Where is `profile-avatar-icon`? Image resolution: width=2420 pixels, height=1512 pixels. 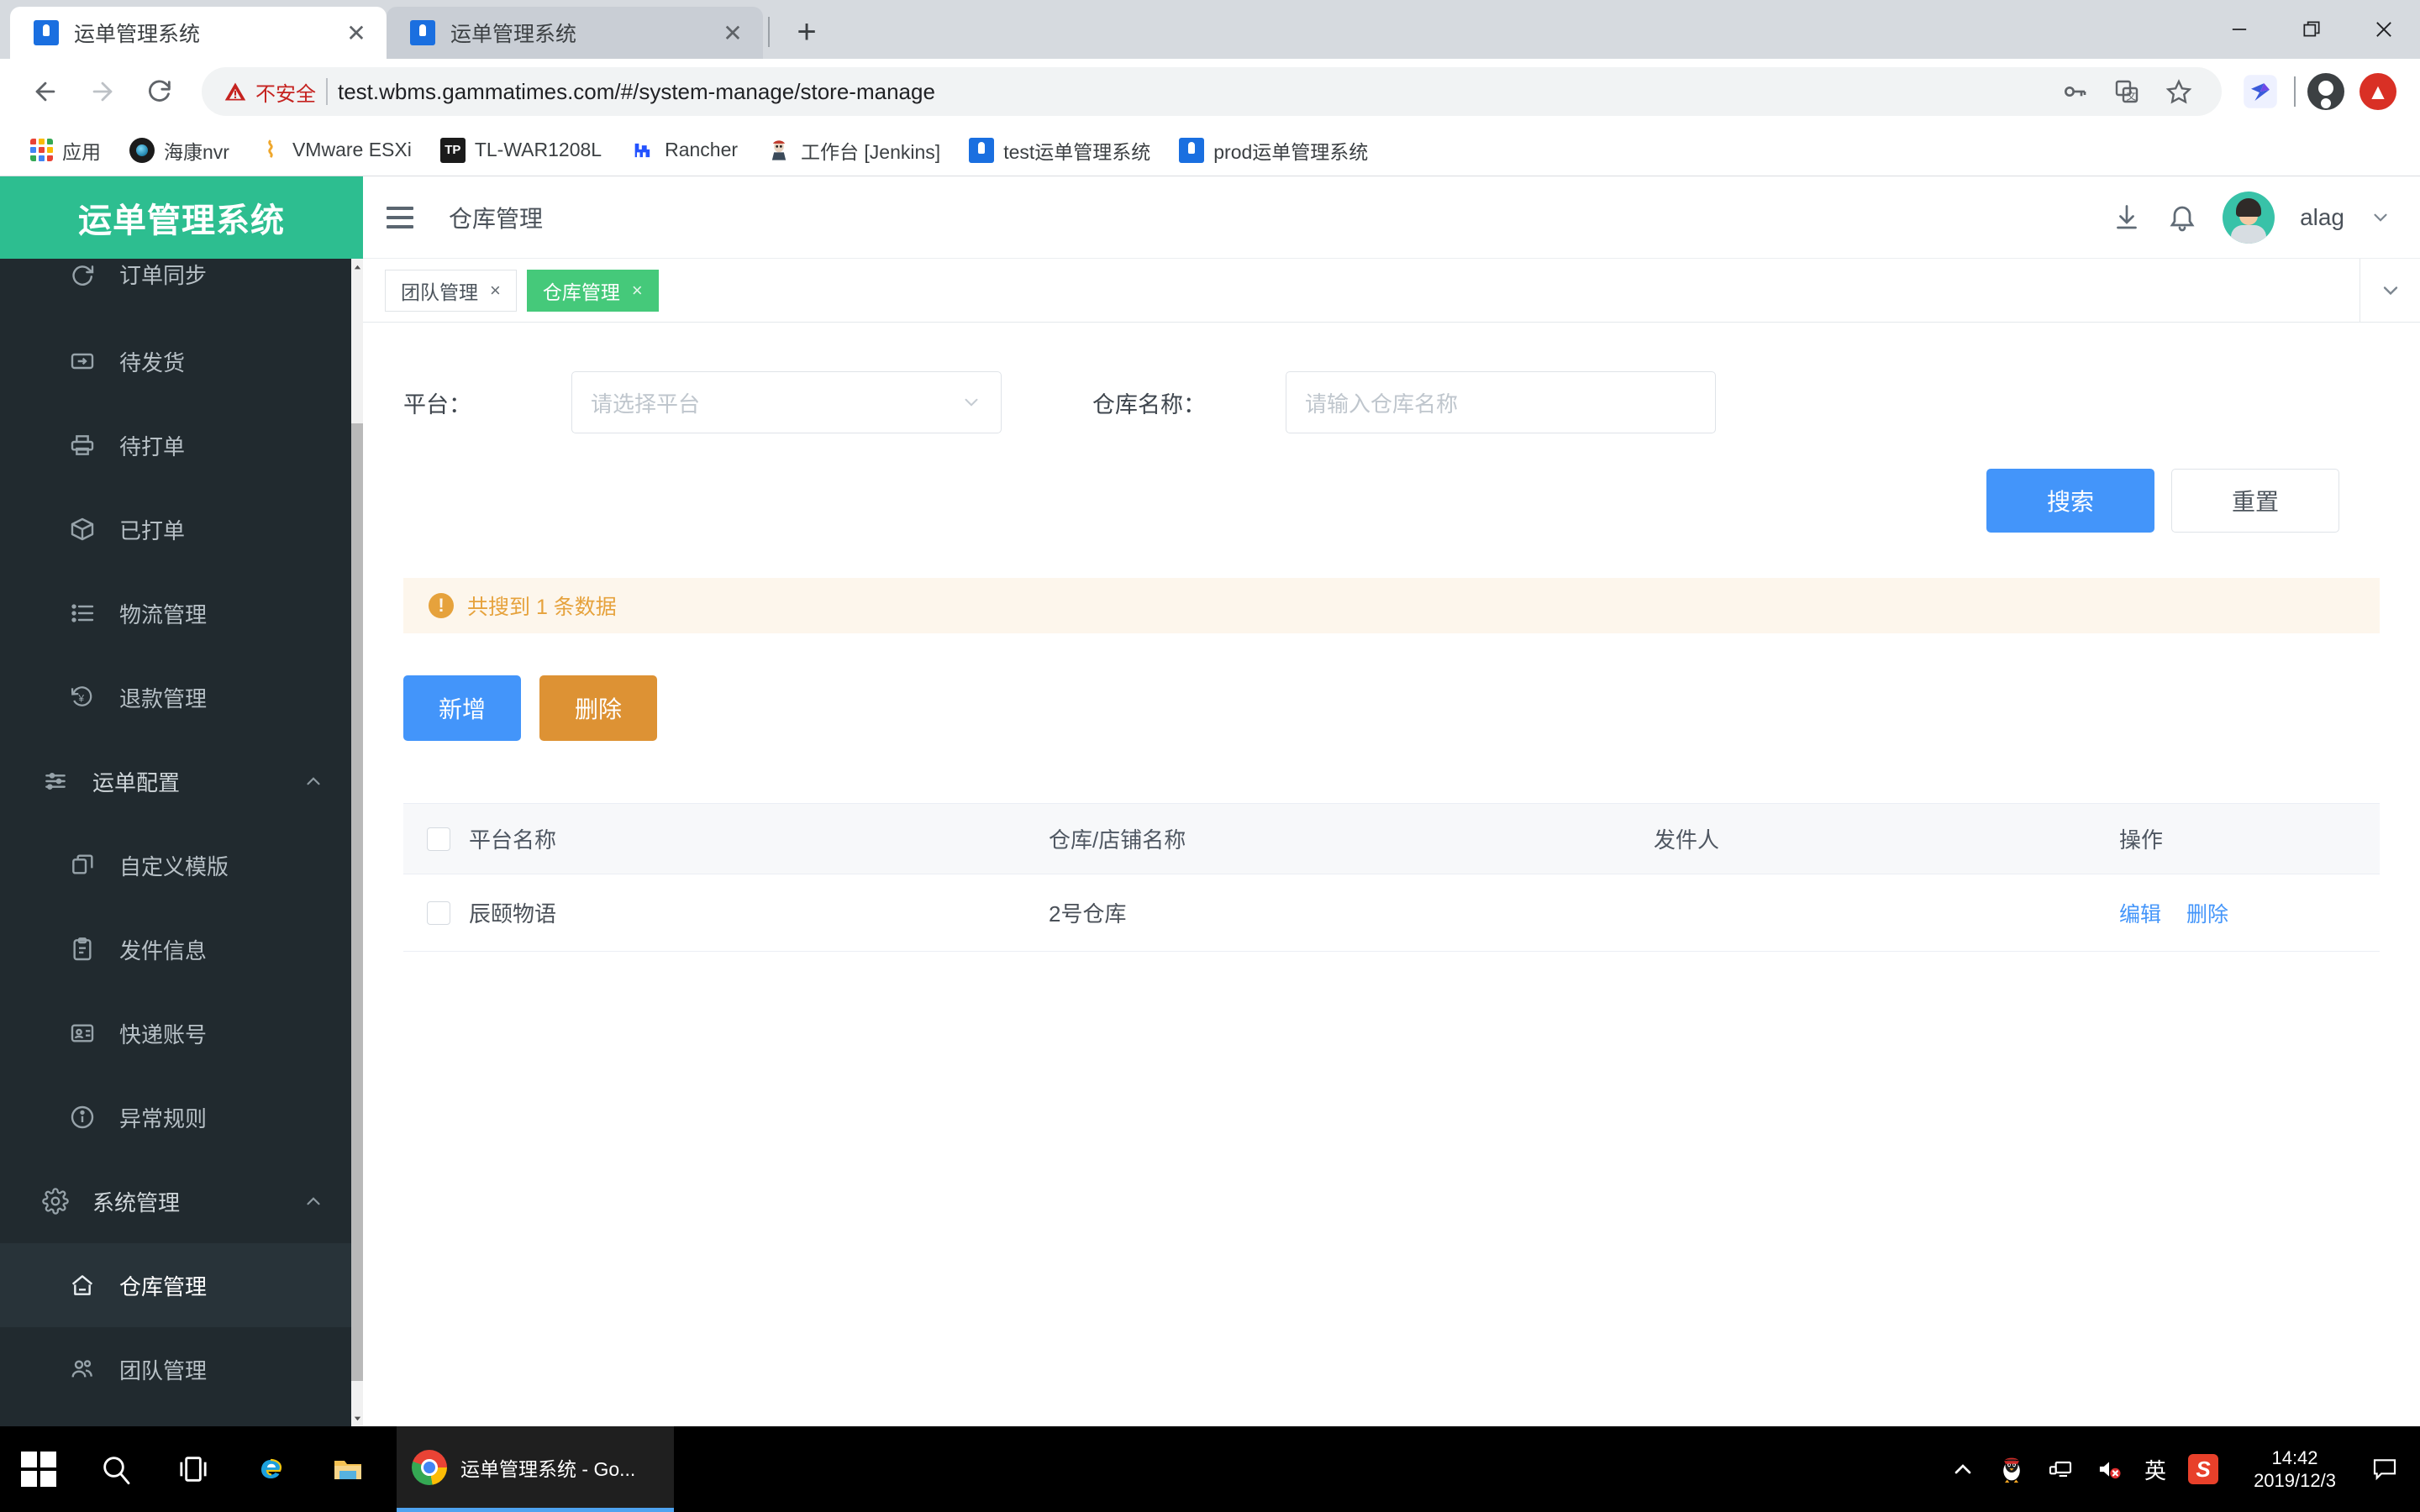
profile-avatar-icon is located at coordinates (2326, 91).